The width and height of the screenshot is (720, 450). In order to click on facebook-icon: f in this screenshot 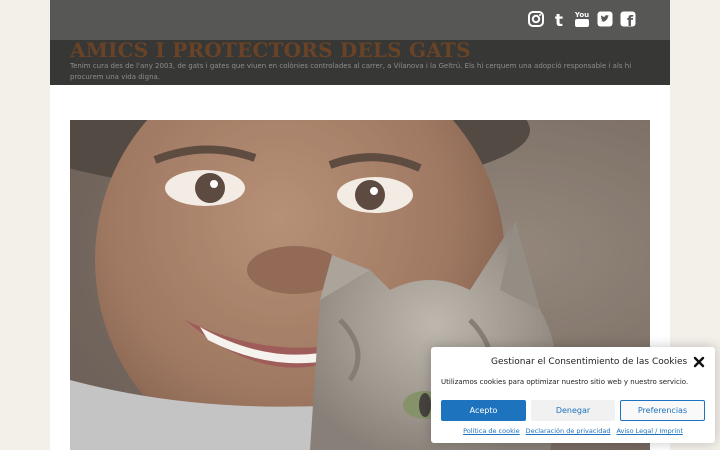, I will do `click(627, 19)`.